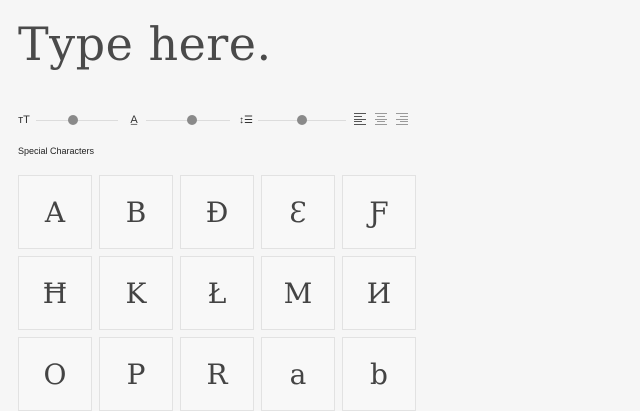 The width and height of the screenshot is (640, 411). Describe the element at coordinates (136, 212) in the screenshot. I see `glyph-tile: B` at that location.